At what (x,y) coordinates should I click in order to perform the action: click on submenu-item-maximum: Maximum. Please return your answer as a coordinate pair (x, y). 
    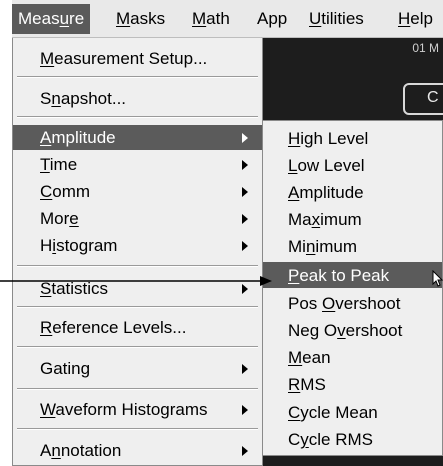
    Looking at the image, I should click on (352, 219).